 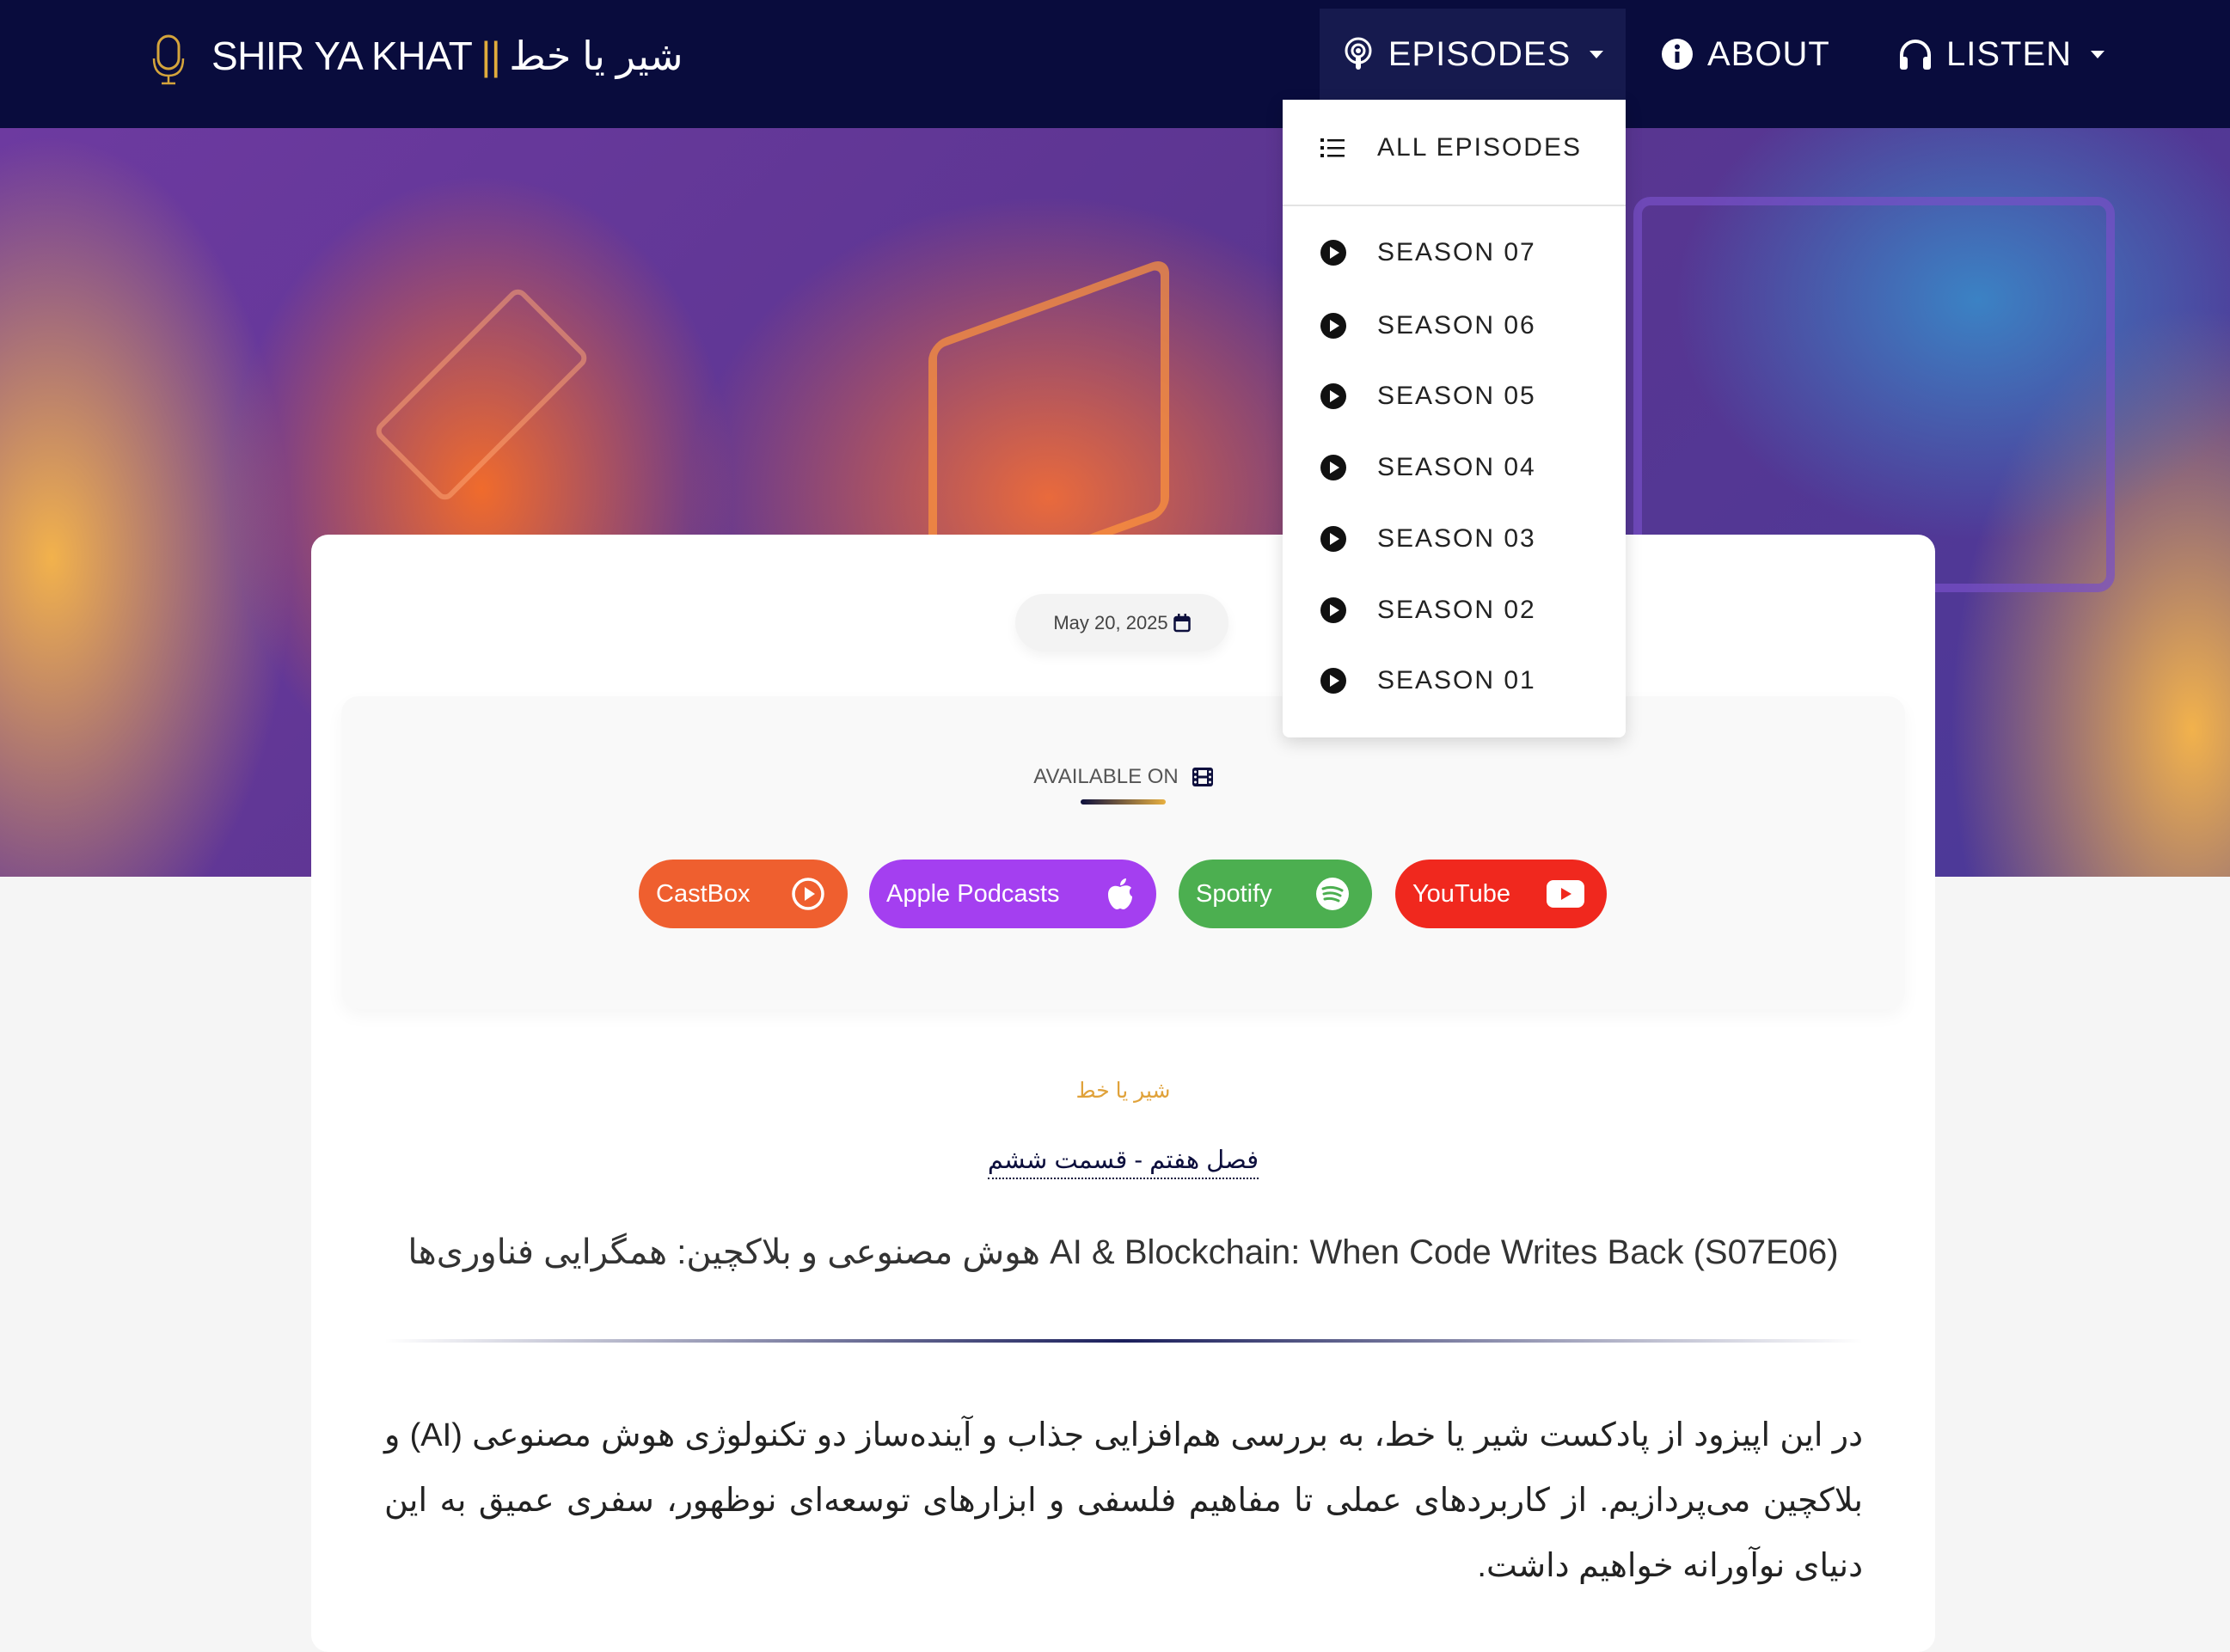 What do you see at coordinates (723, 1252) in the screenshot?
I see `title-fa: هوش مصنوعی و بلاکچین: همگرایی فناوری‌ها` at bounding box center [723, 1252].